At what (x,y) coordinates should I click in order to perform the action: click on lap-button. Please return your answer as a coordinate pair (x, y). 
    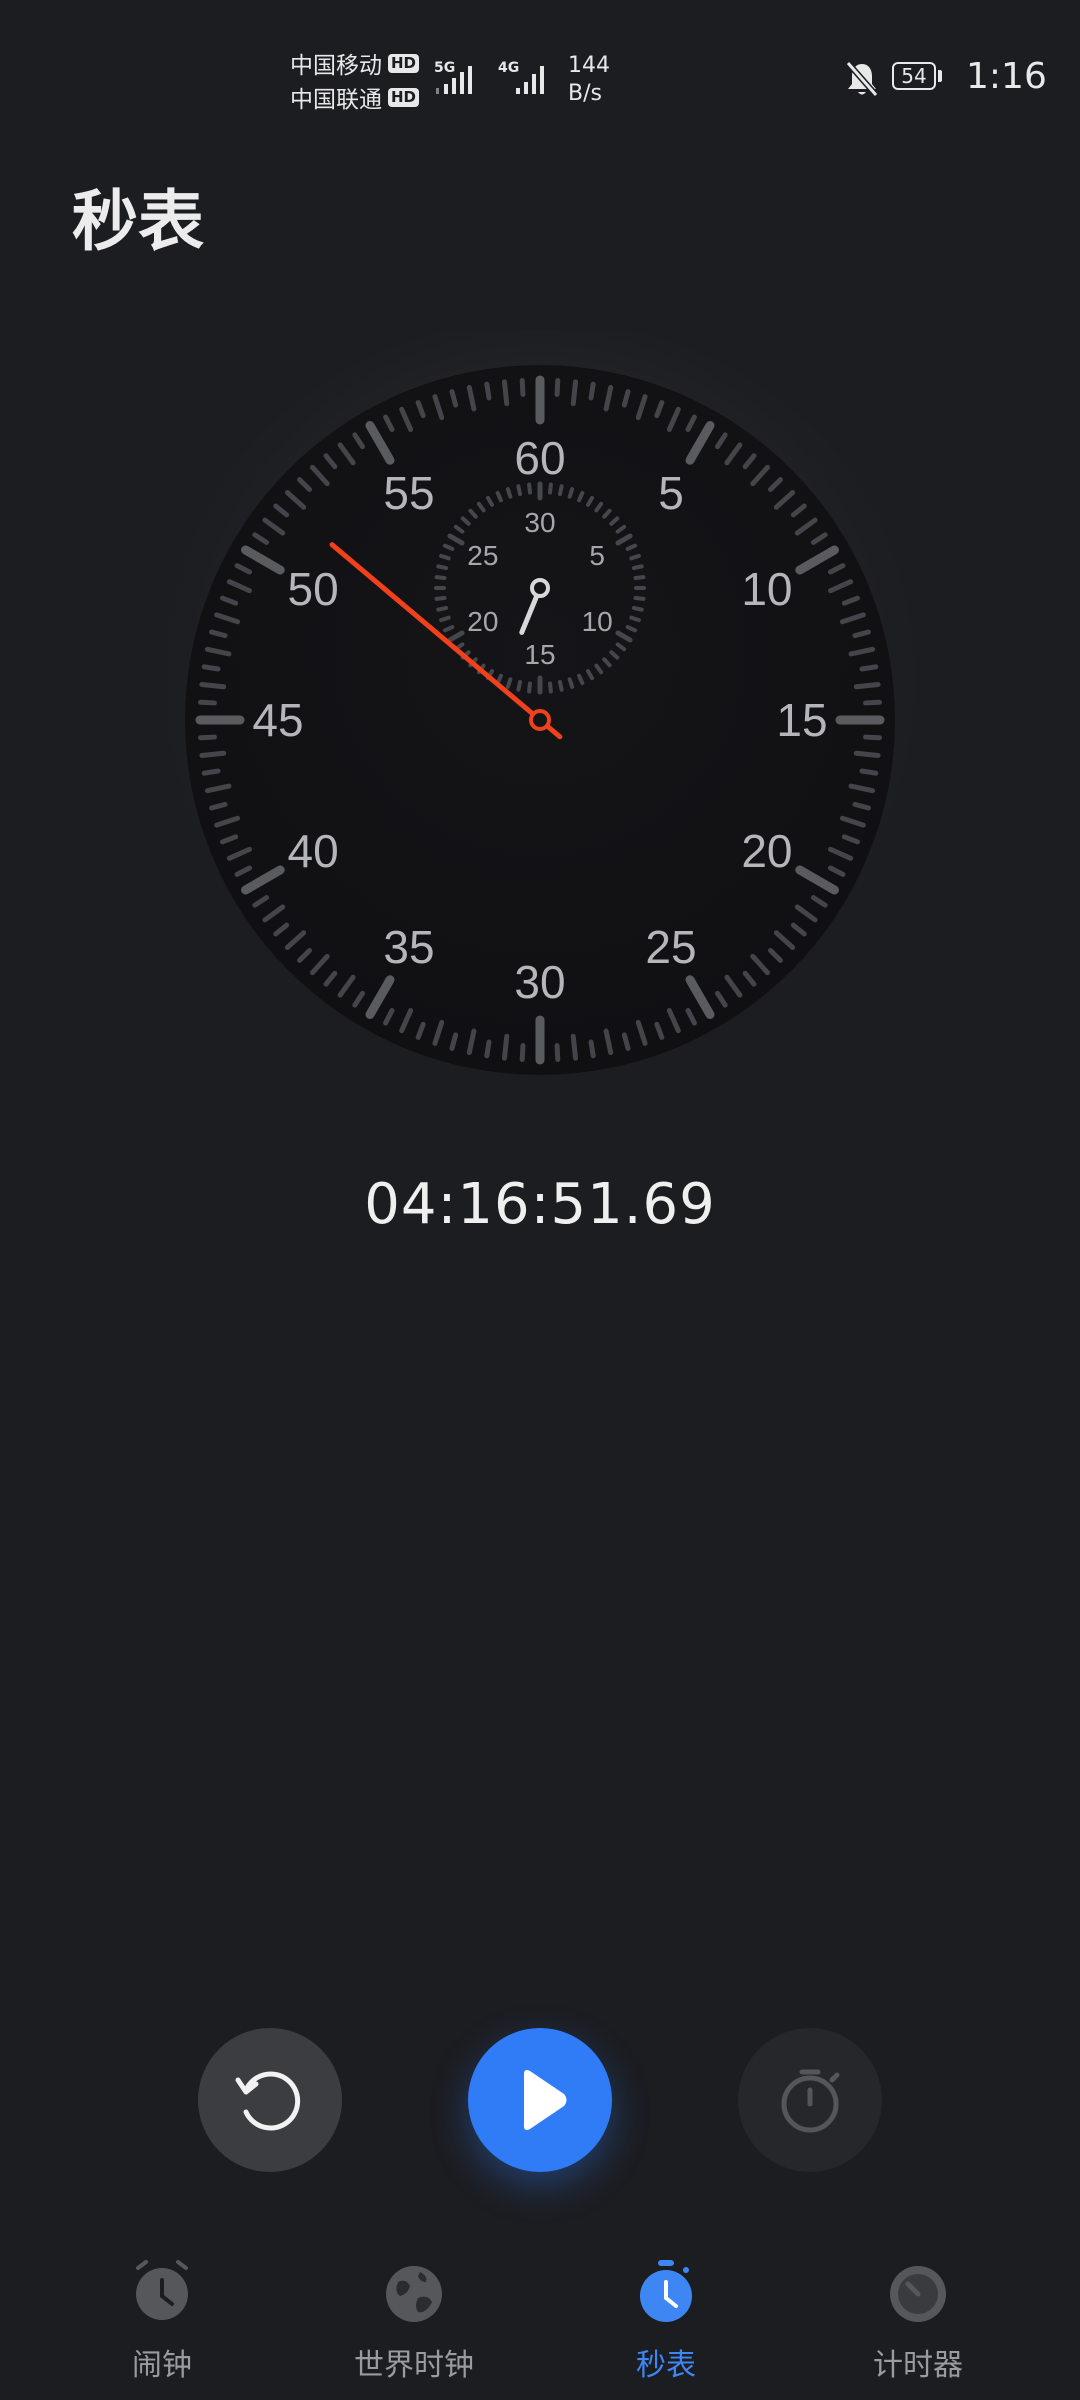
    Looking at the image, I should click on (810, 2100).